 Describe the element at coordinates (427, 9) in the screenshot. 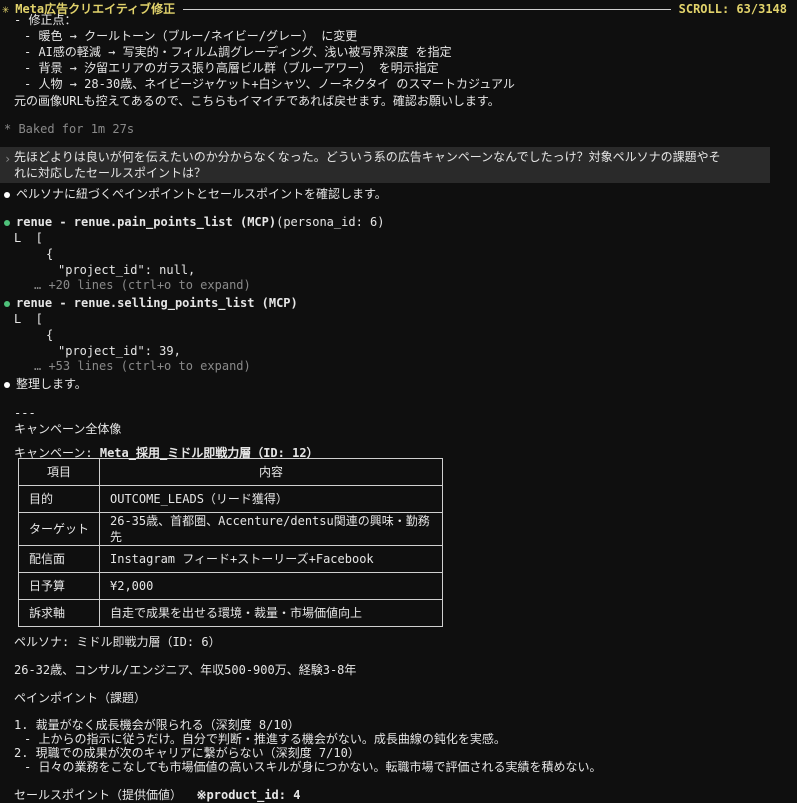

I see `title-divider` at that location.